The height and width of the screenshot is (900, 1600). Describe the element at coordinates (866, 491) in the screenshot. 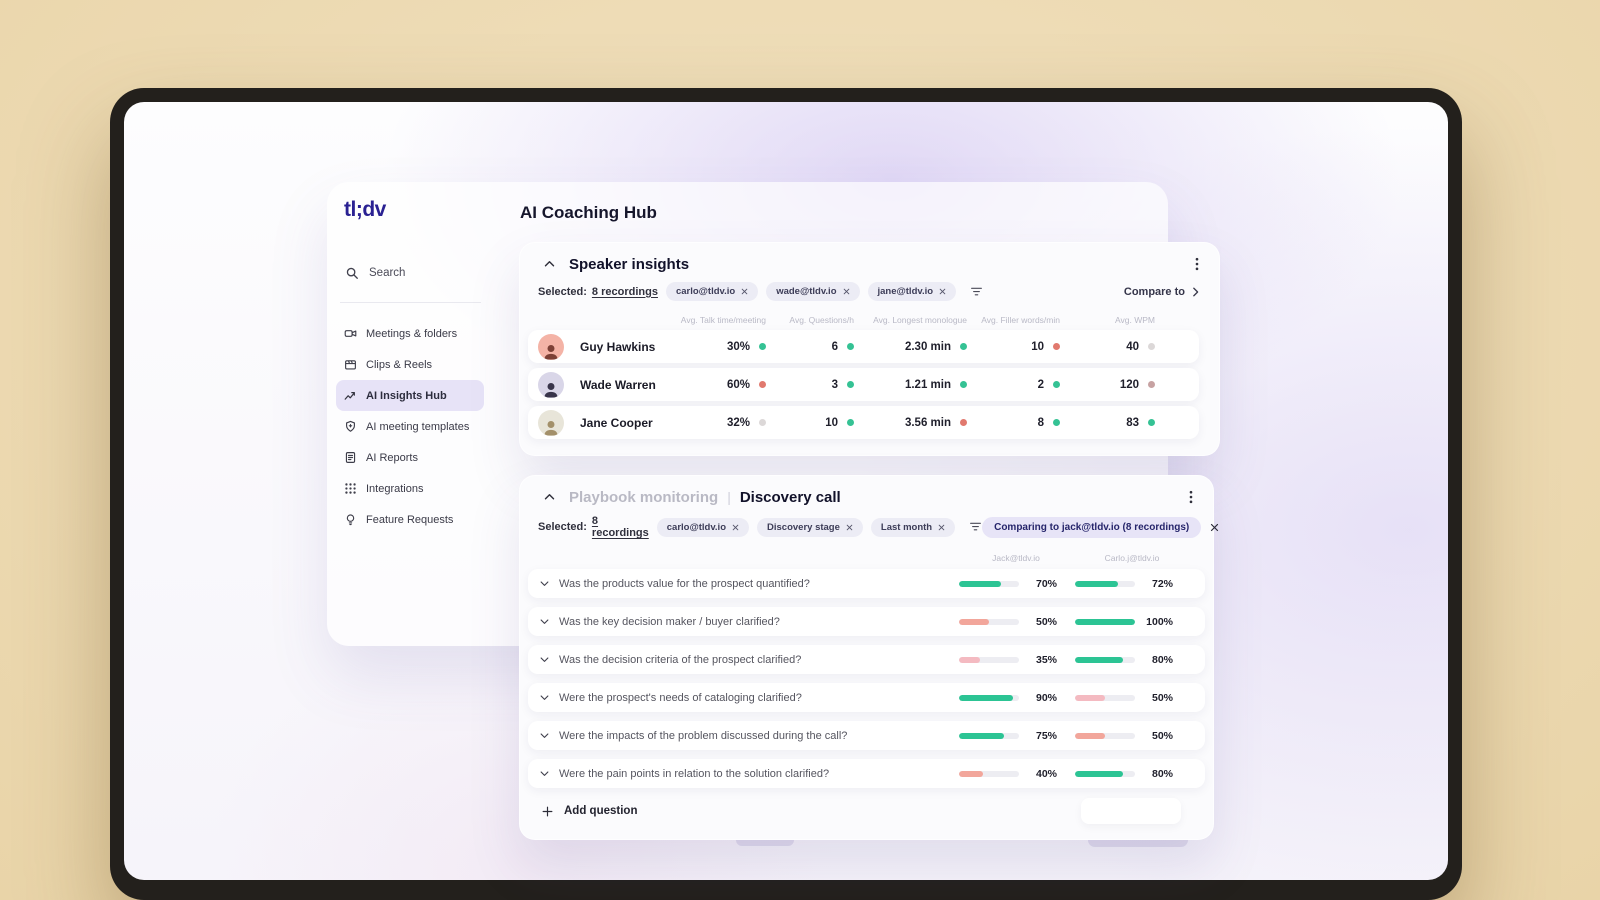

I see `playbook-card-header: Playbook monitoring | Discovery call` at that location.